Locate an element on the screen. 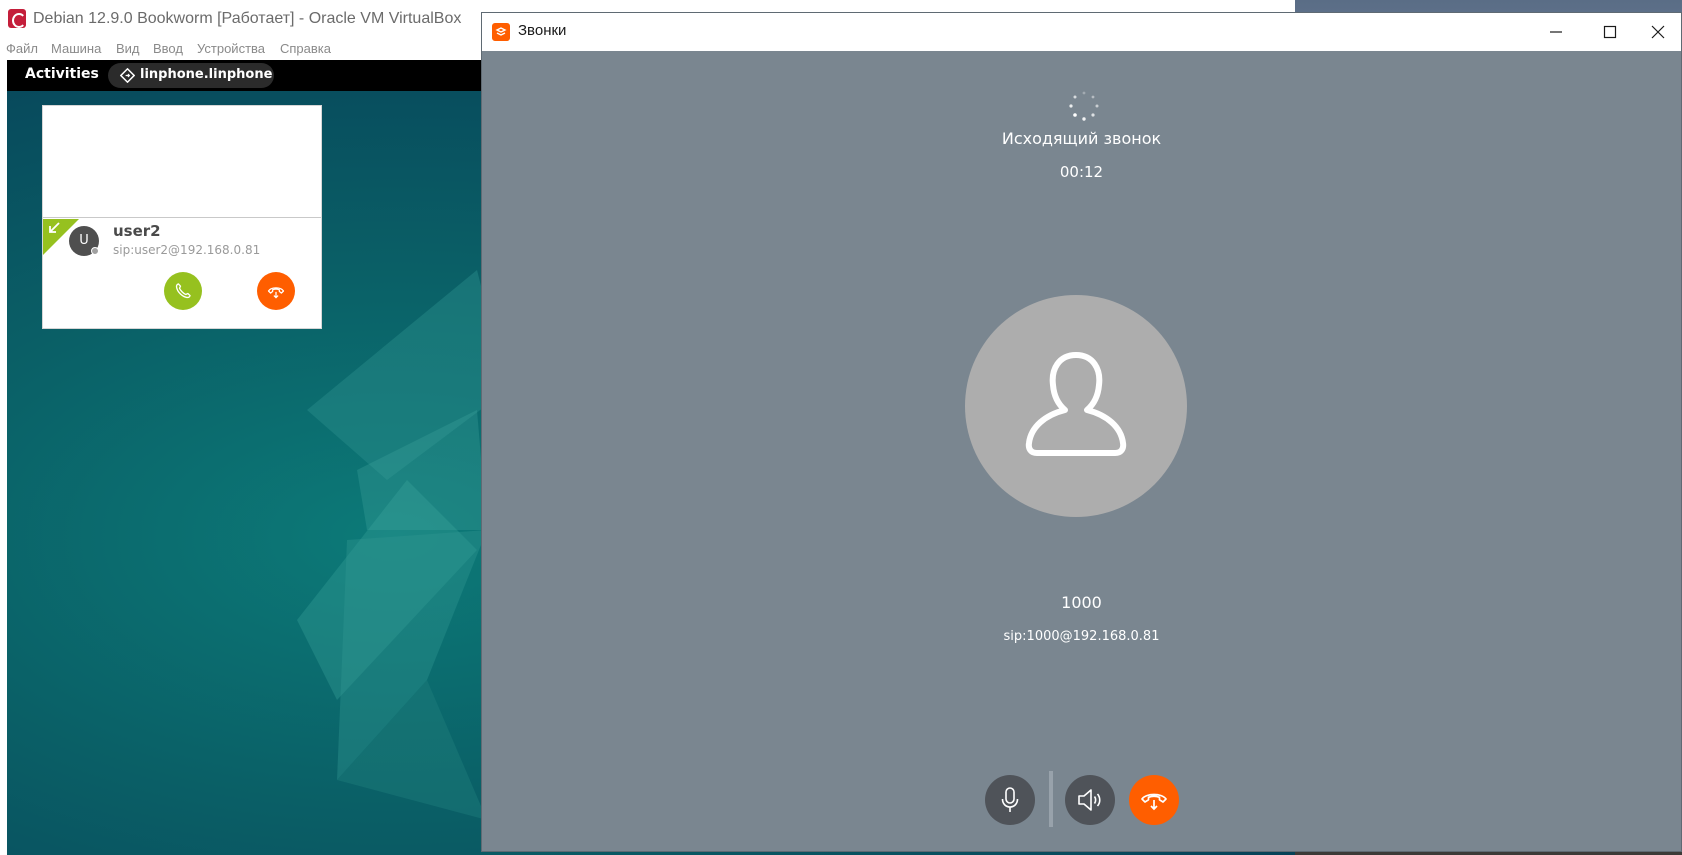  activities-button: Activities is located at coordinates (62, 74).